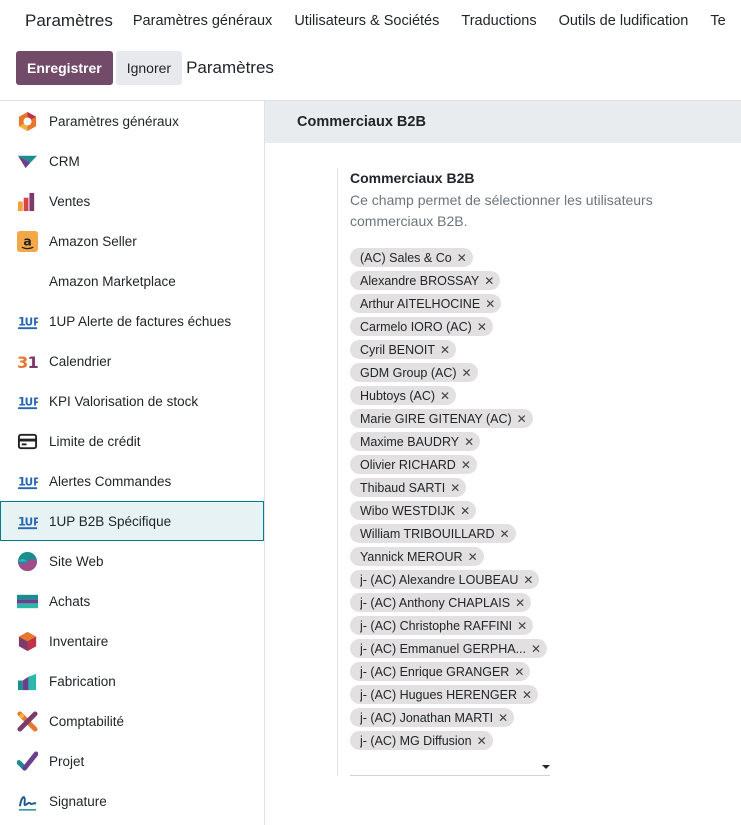  Describe the element at coordinates (64, 68) in the screenshot. I see `save-button: Enregistrer` at that location.